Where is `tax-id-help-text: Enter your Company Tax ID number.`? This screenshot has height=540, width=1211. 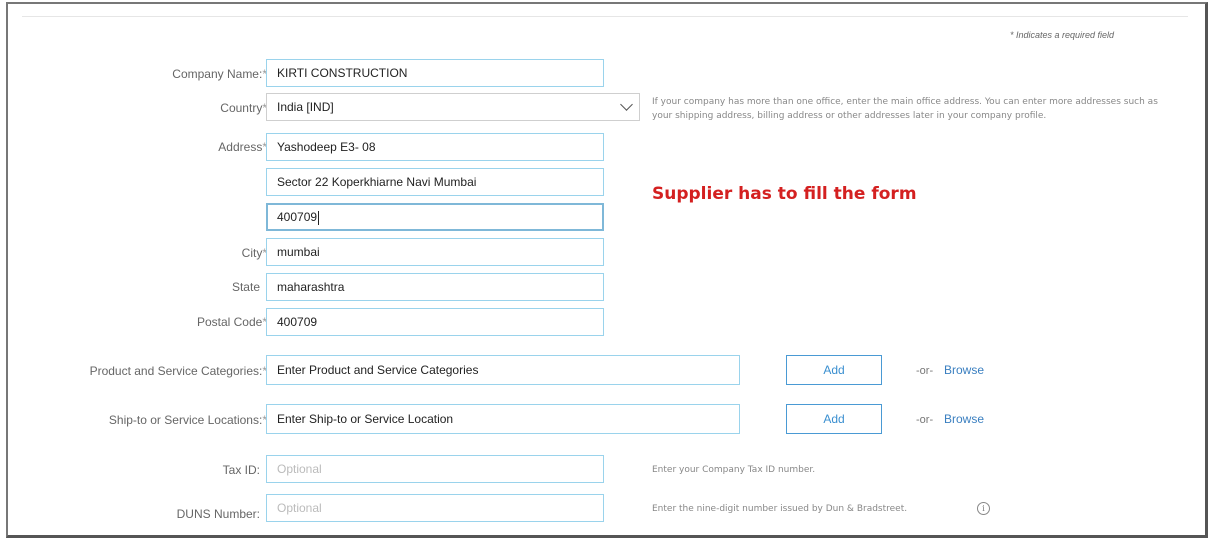 tax-id-help-text: Enter your Company Tax ID number. is located at coordinates (734, 470).